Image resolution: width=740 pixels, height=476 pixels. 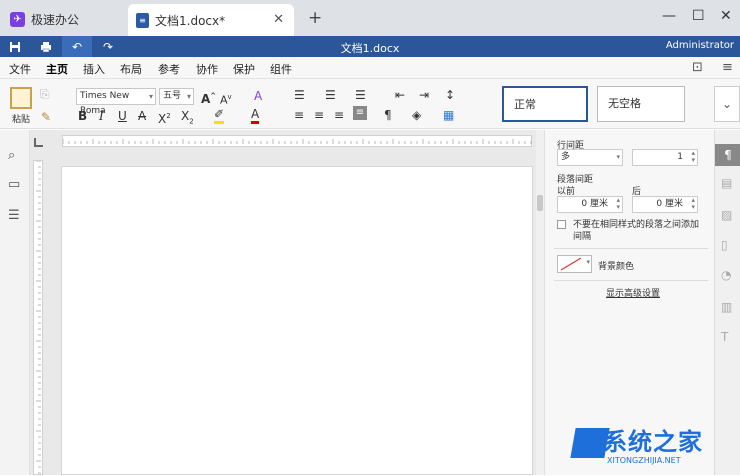 I want to click on left-sidebar: ⌕ ▭ ☰, so click(x=15, y=302).